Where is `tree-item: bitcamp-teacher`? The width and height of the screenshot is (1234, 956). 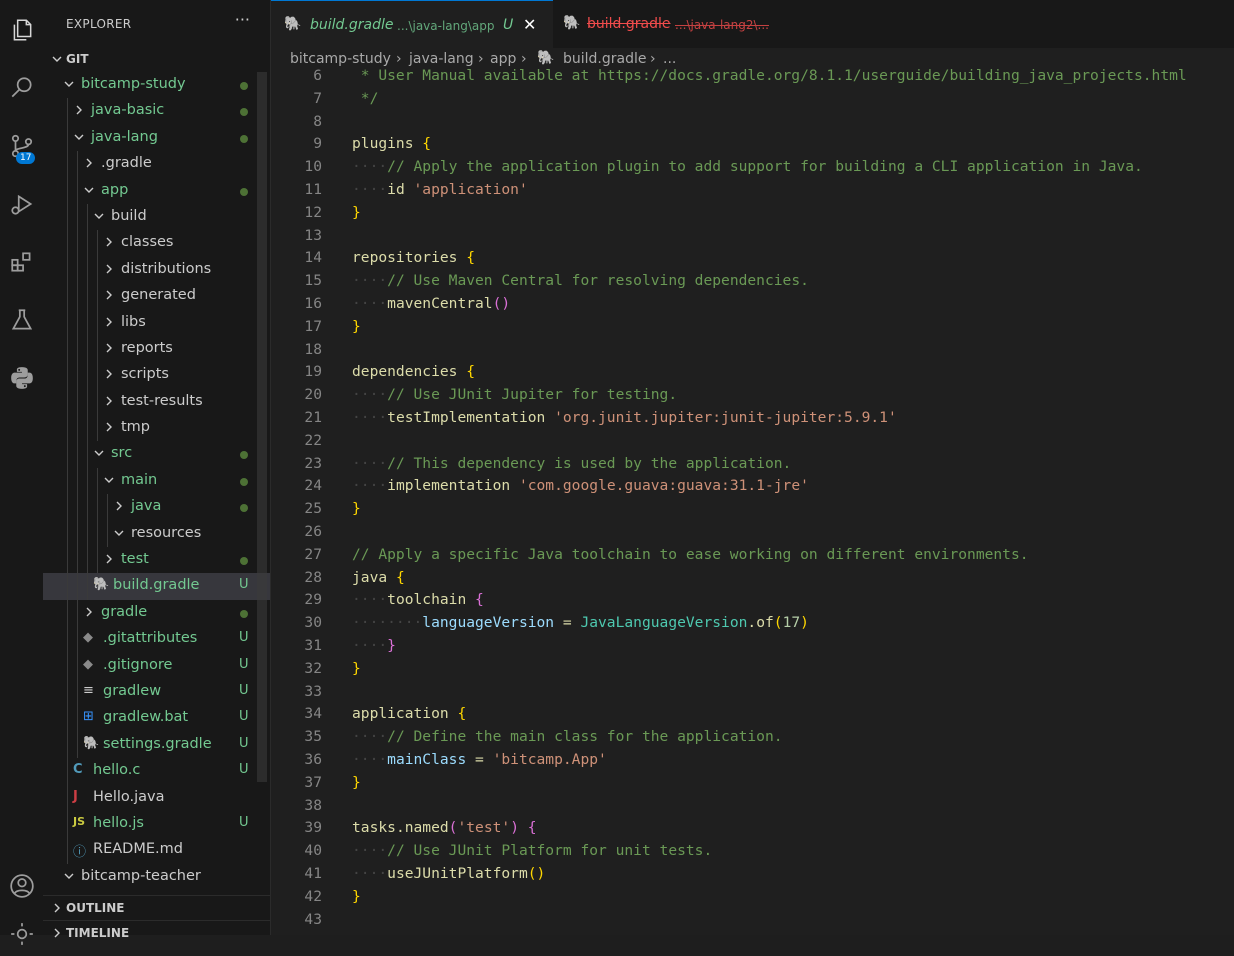
tree-item: bitcamp-teacher is located at coordinates (156, 877).